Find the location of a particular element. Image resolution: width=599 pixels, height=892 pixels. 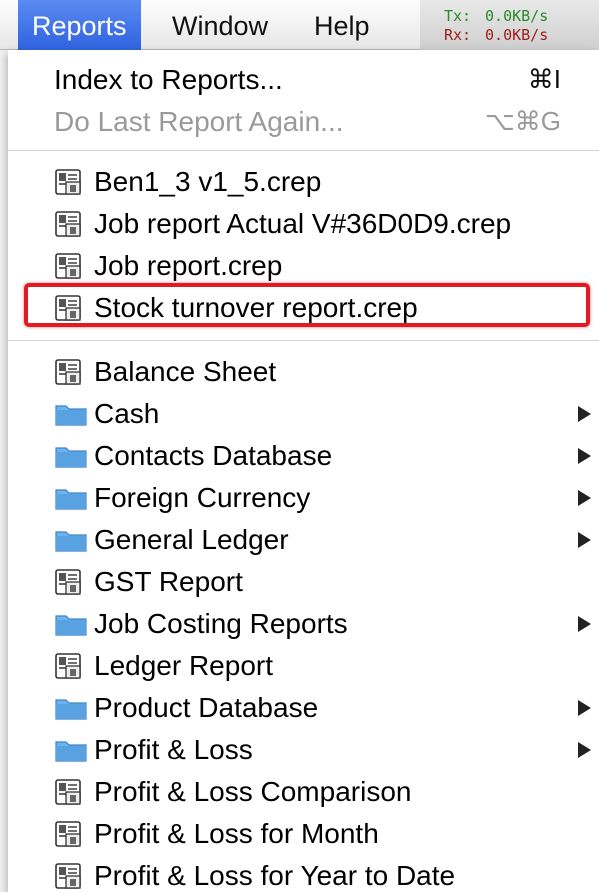

menu-item-balance-sheet: Balance Sheet is located at coordinates (303, 371).